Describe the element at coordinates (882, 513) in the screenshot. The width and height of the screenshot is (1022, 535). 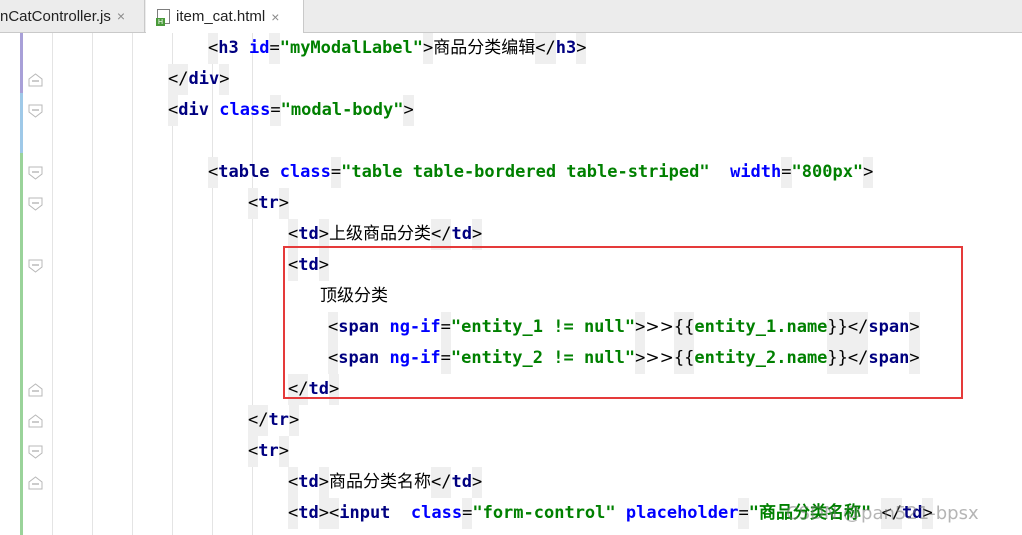
I see `watermark: CSDN @pan521-bpsx` at that location.